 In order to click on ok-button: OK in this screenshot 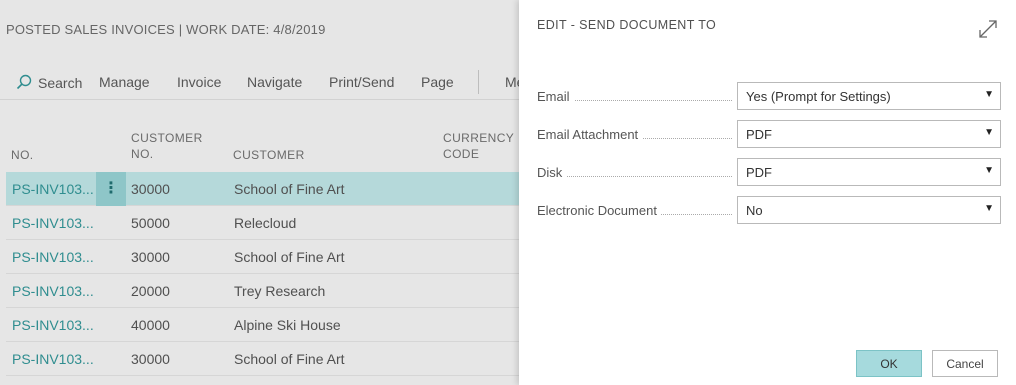, I will do `click(889, 363)`.